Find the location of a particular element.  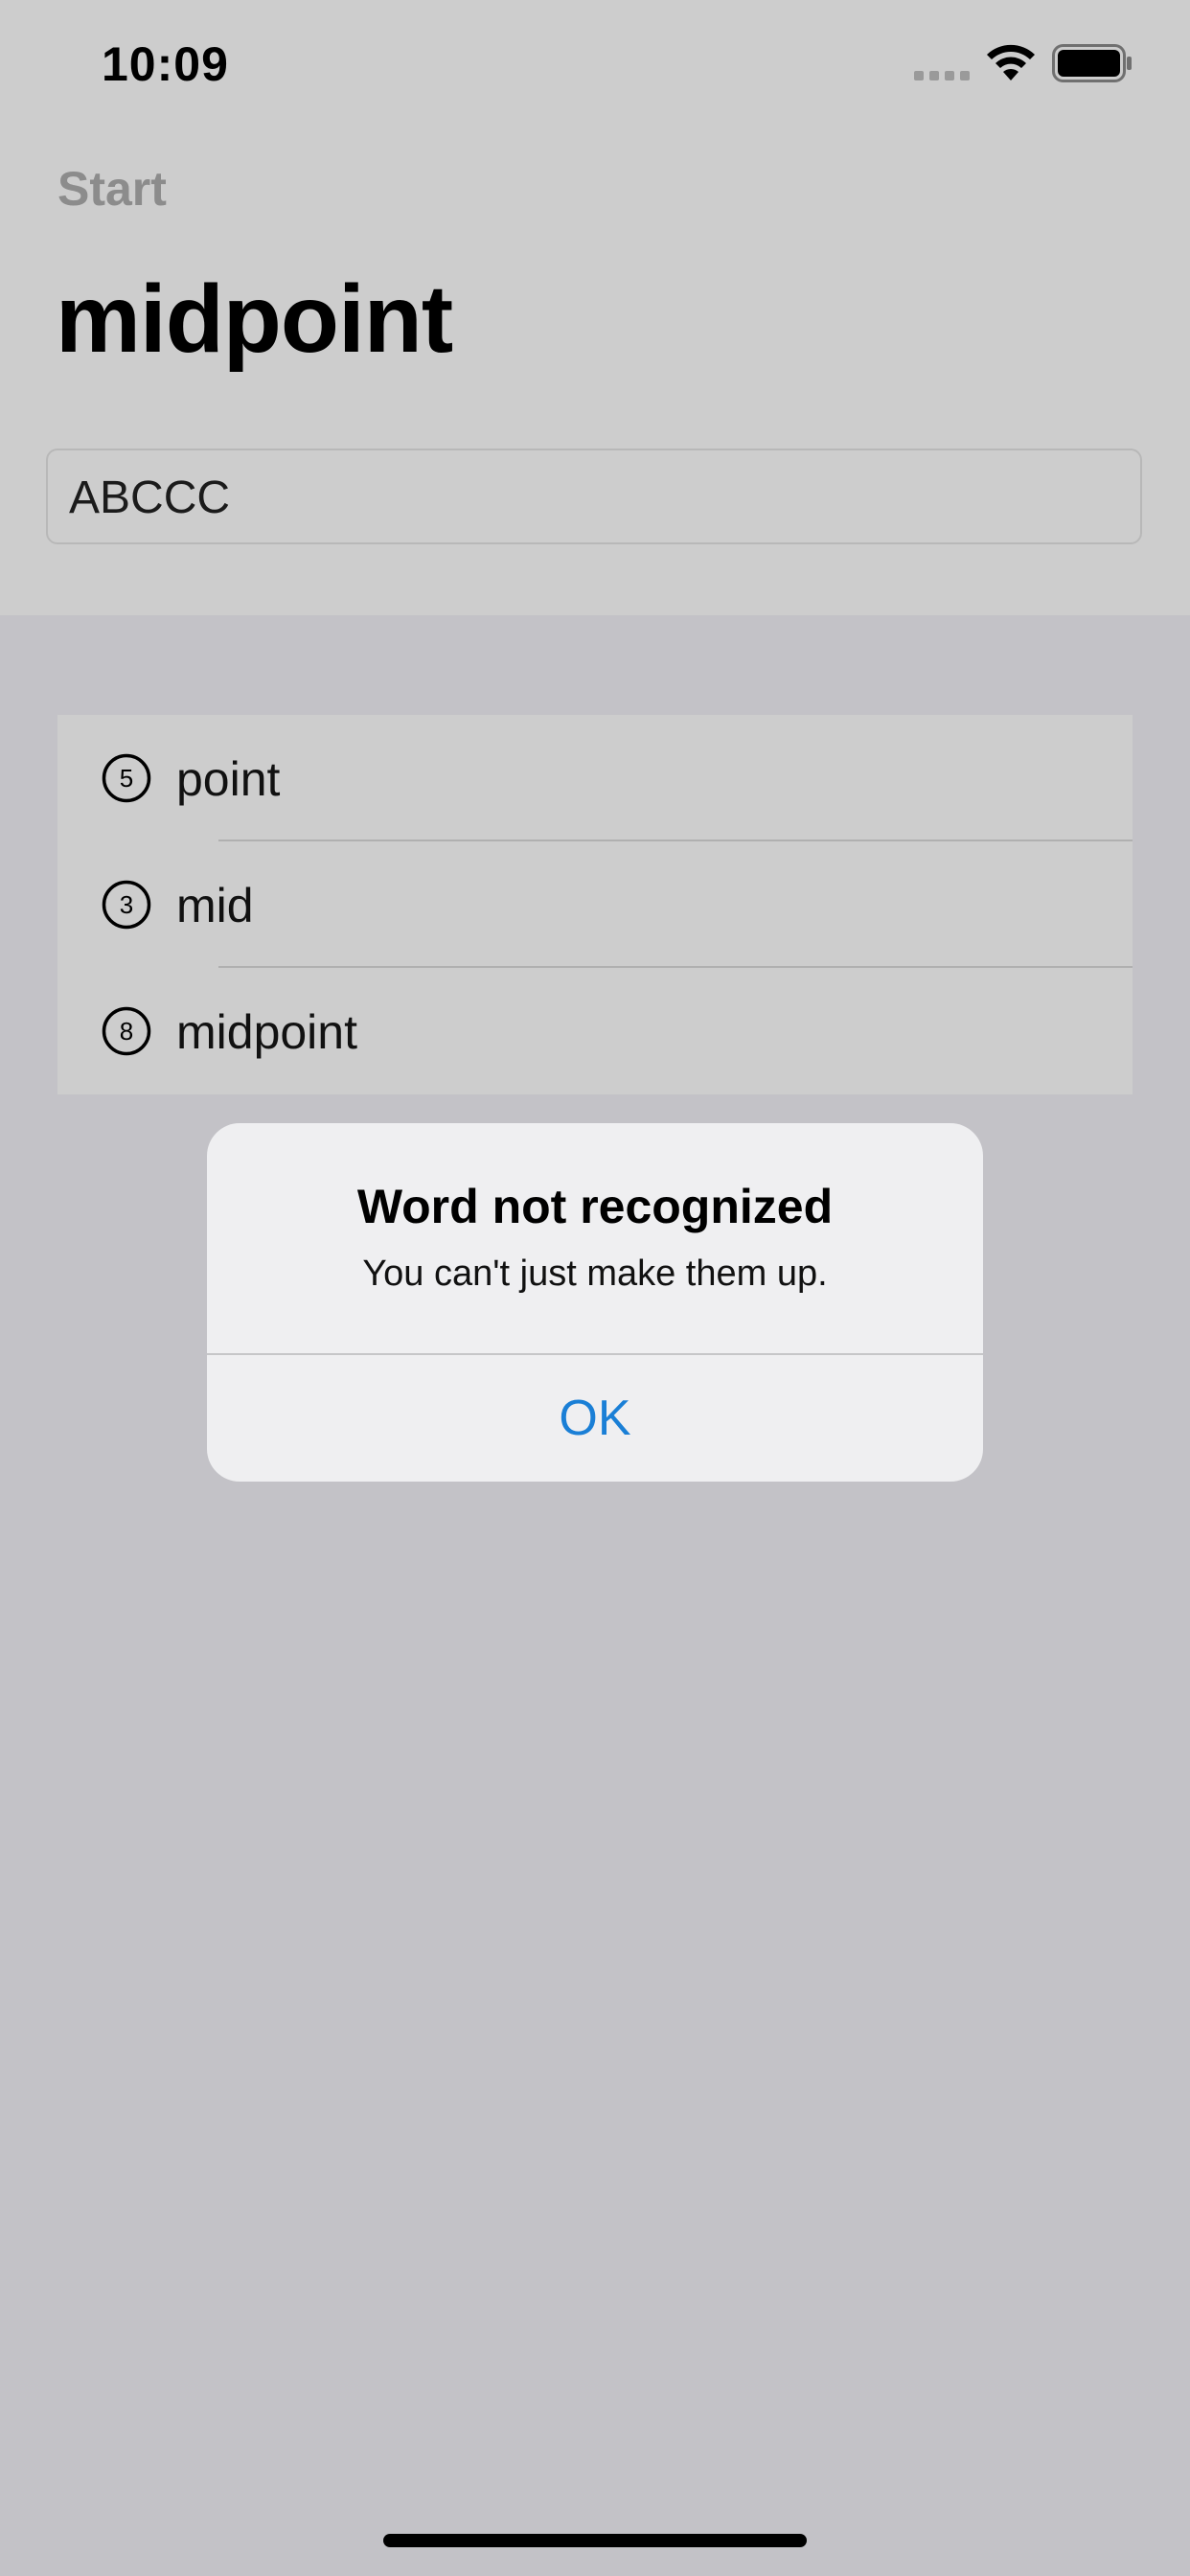

signal-icon is located at coordinates (942, 75).